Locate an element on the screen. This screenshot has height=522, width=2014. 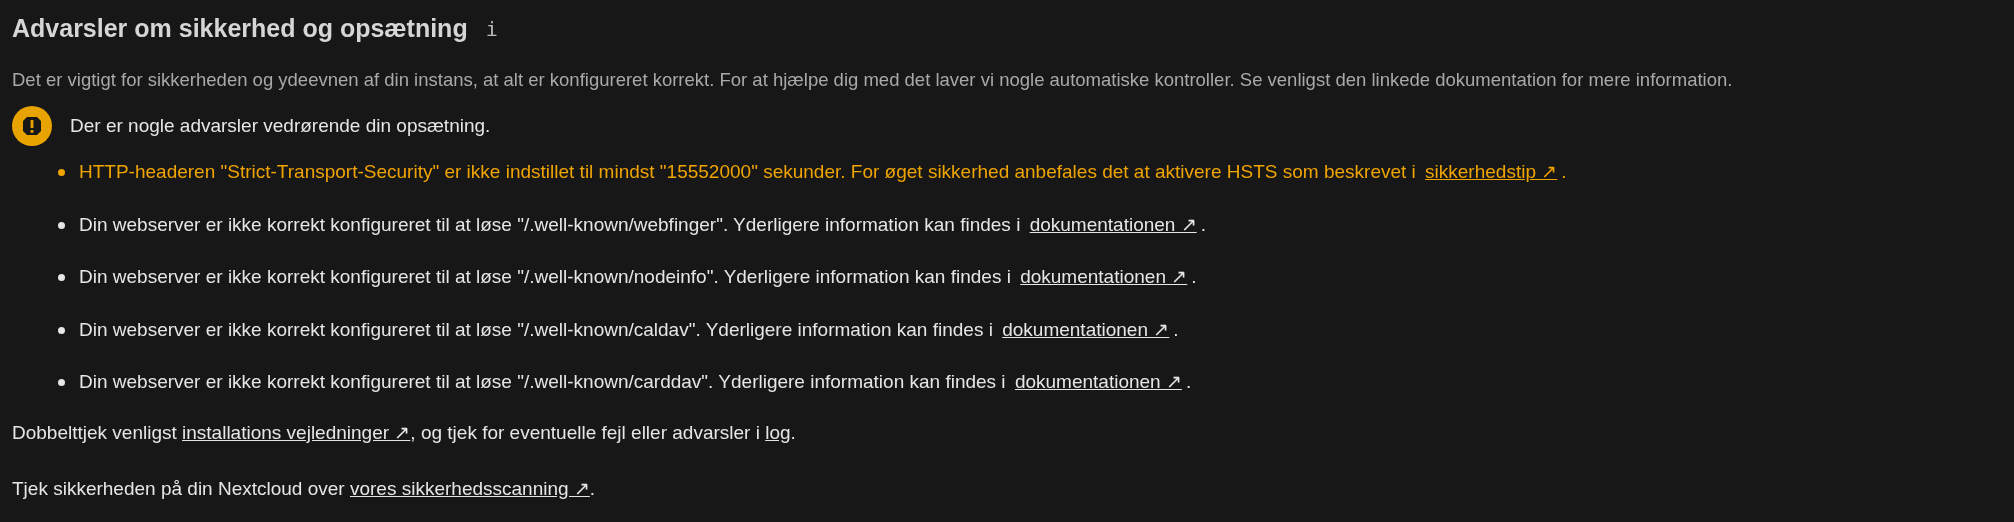
summary-text: Der er nogle advarsler vedrørende din opsætning. is located at coordinates (280, 126).